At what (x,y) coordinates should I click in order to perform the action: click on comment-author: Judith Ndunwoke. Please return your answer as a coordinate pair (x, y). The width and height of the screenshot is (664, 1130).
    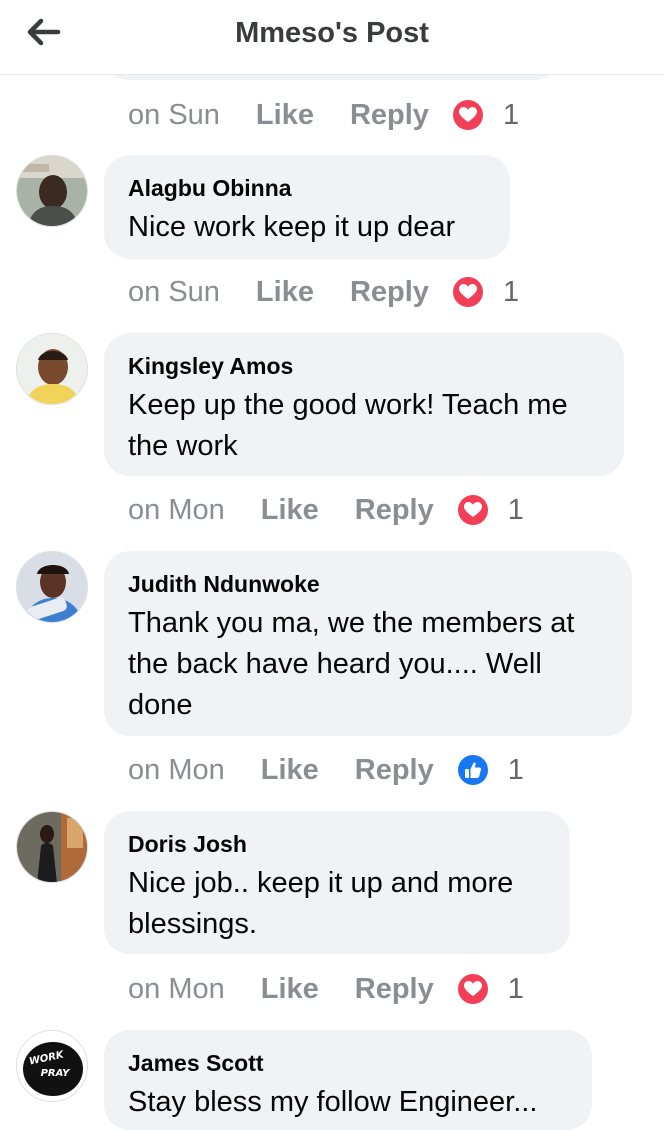
    Looking at the image, I should click on (368, 584).